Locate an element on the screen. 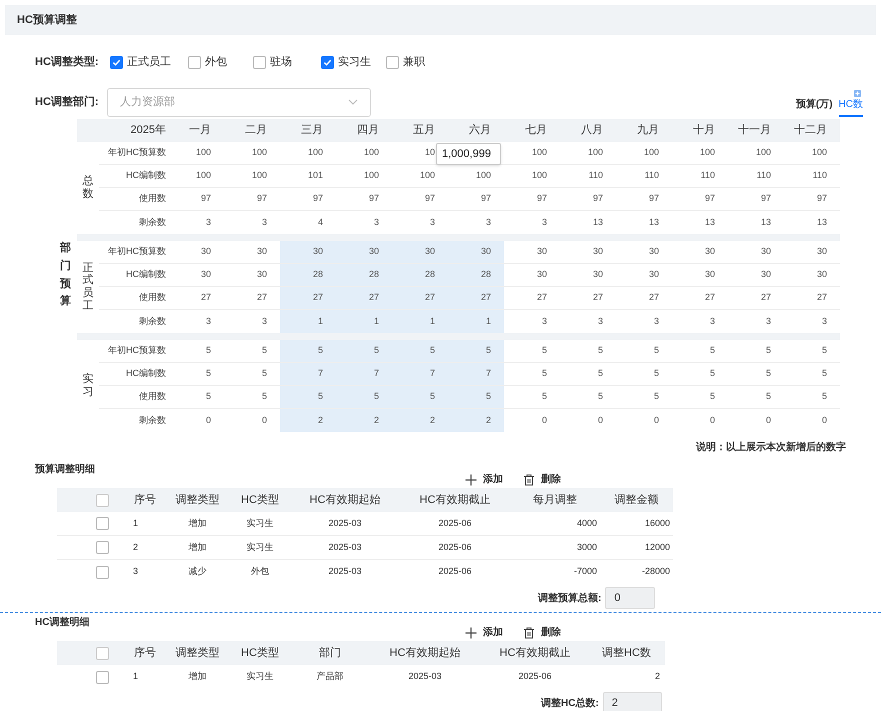  trash-icon is located at coordinates (529, 632).